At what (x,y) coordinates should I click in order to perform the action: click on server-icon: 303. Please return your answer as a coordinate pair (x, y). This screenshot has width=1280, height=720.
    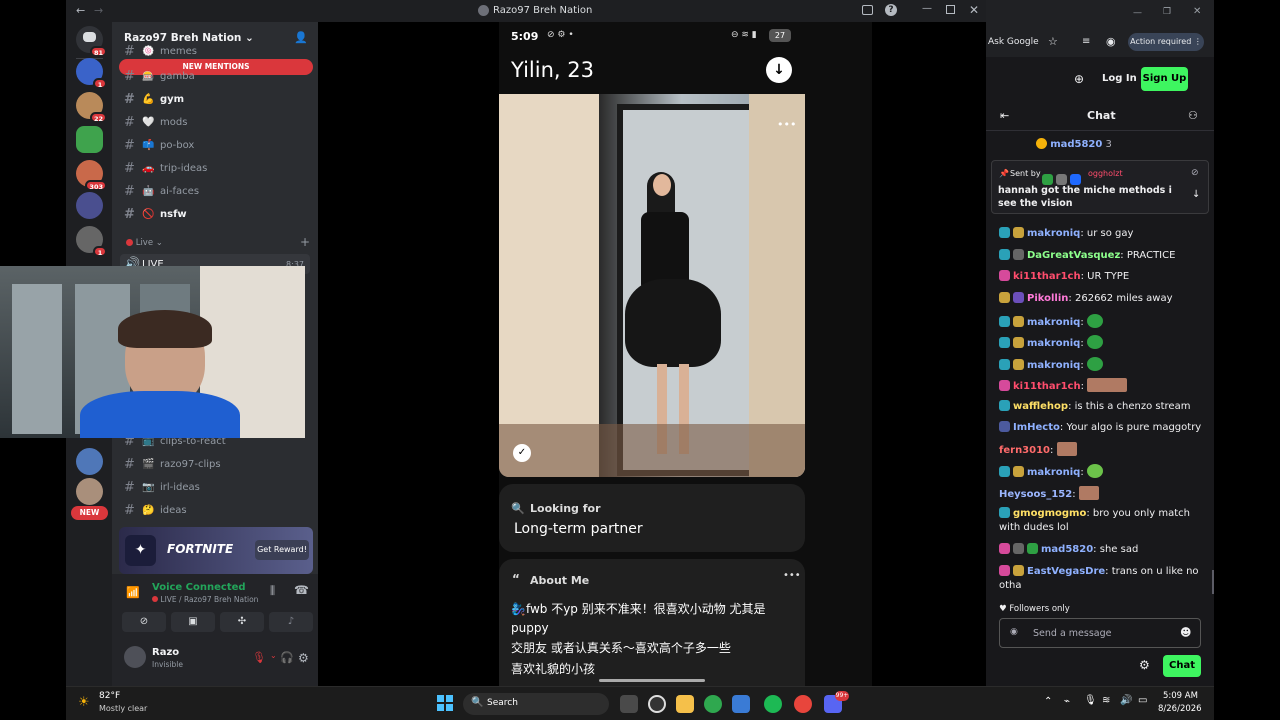
    Looking at the image, I should click on (91, 175).